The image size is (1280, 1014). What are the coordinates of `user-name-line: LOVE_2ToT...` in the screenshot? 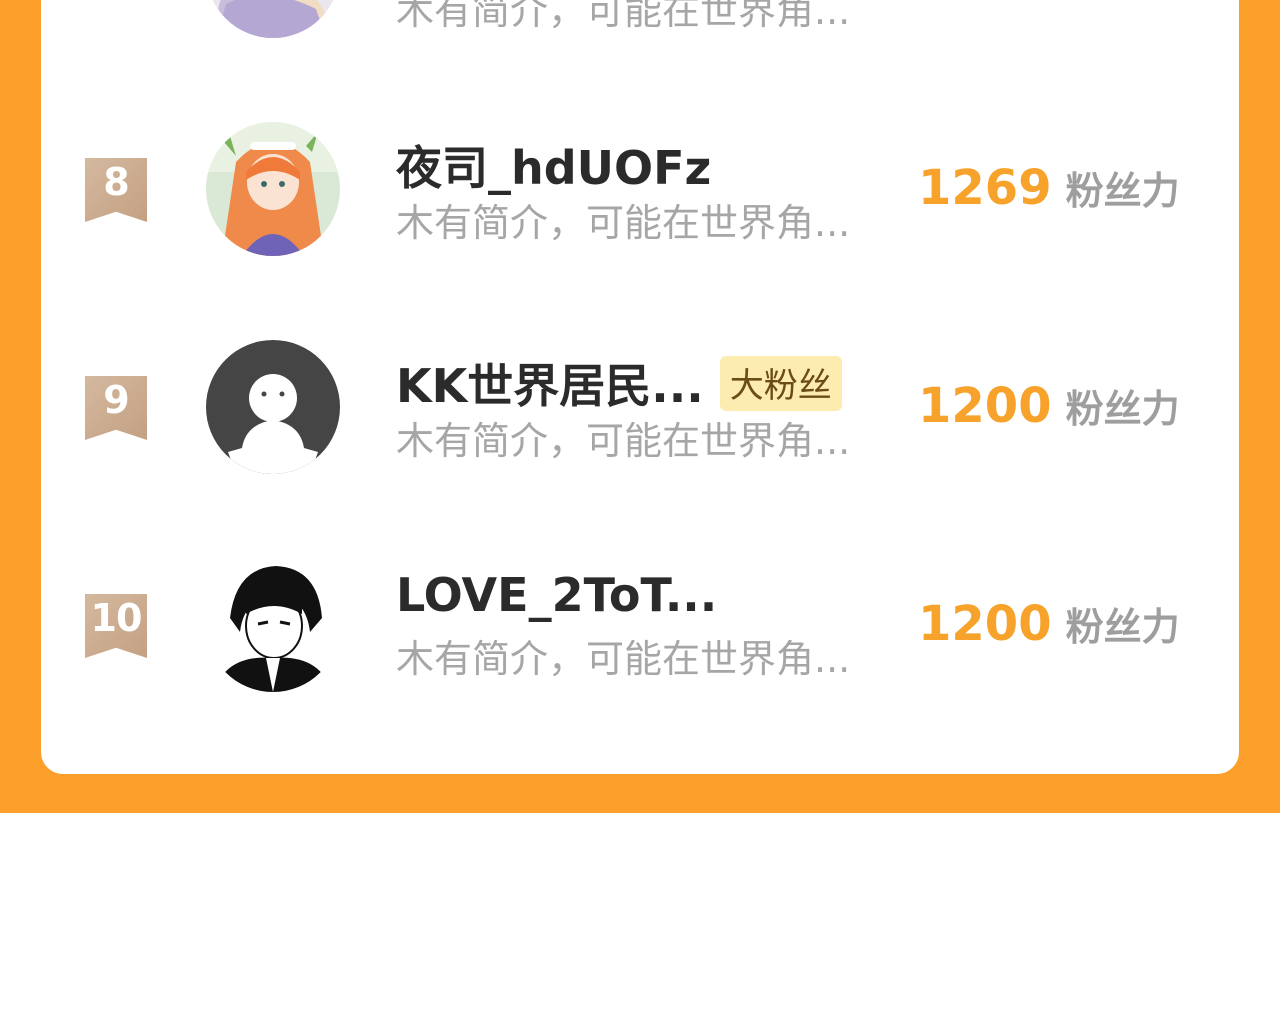 It's located at (556, 595).